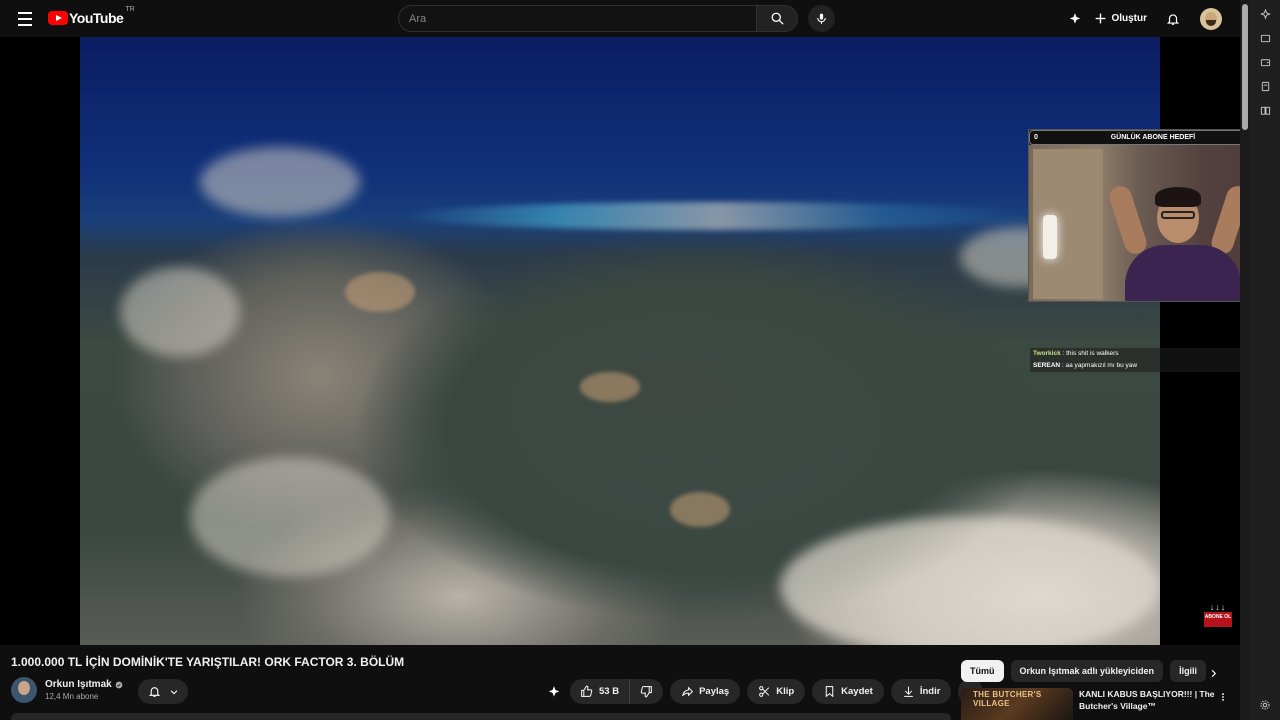 The height and width of the screenshot is (720, 1280). Describe the element at coordinates (1188, 671) in the screenshot. I see `chip-related: İlgili` at that location.